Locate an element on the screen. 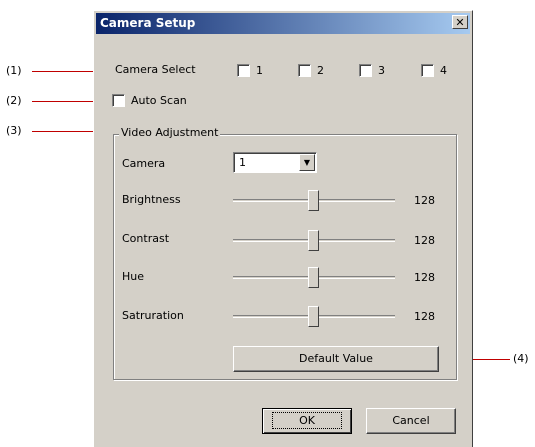 The image size is (535, 447). camera-4-checkbox is located at coordinates (427, 70).